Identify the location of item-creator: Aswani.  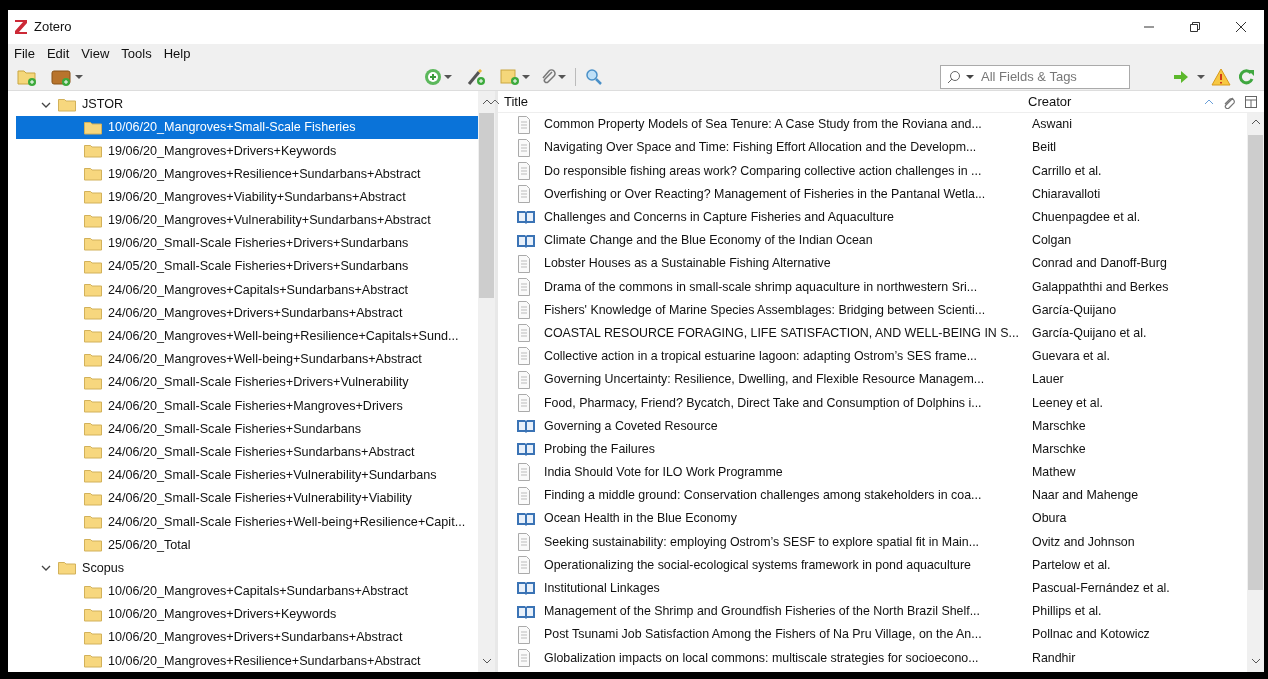
(1050, 124).